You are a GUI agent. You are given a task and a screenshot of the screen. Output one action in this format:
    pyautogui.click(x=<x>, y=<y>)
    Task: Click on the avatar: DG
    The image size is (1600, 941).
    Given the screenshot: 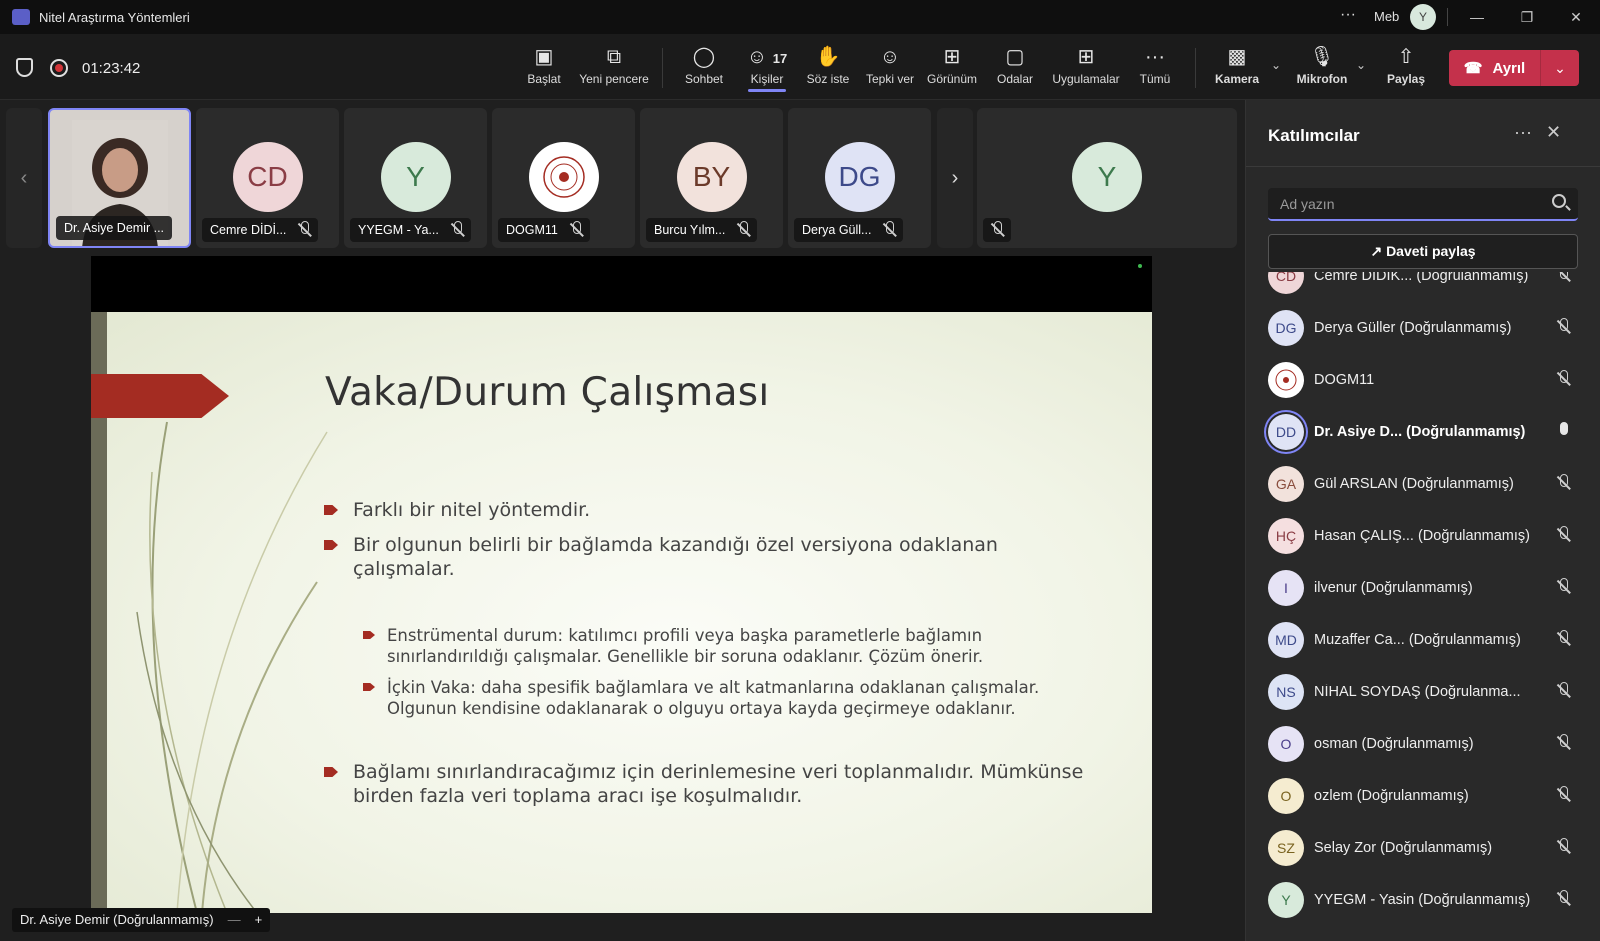 What is the action you would take?
    pyautogui.click(x=859, y=177)
    